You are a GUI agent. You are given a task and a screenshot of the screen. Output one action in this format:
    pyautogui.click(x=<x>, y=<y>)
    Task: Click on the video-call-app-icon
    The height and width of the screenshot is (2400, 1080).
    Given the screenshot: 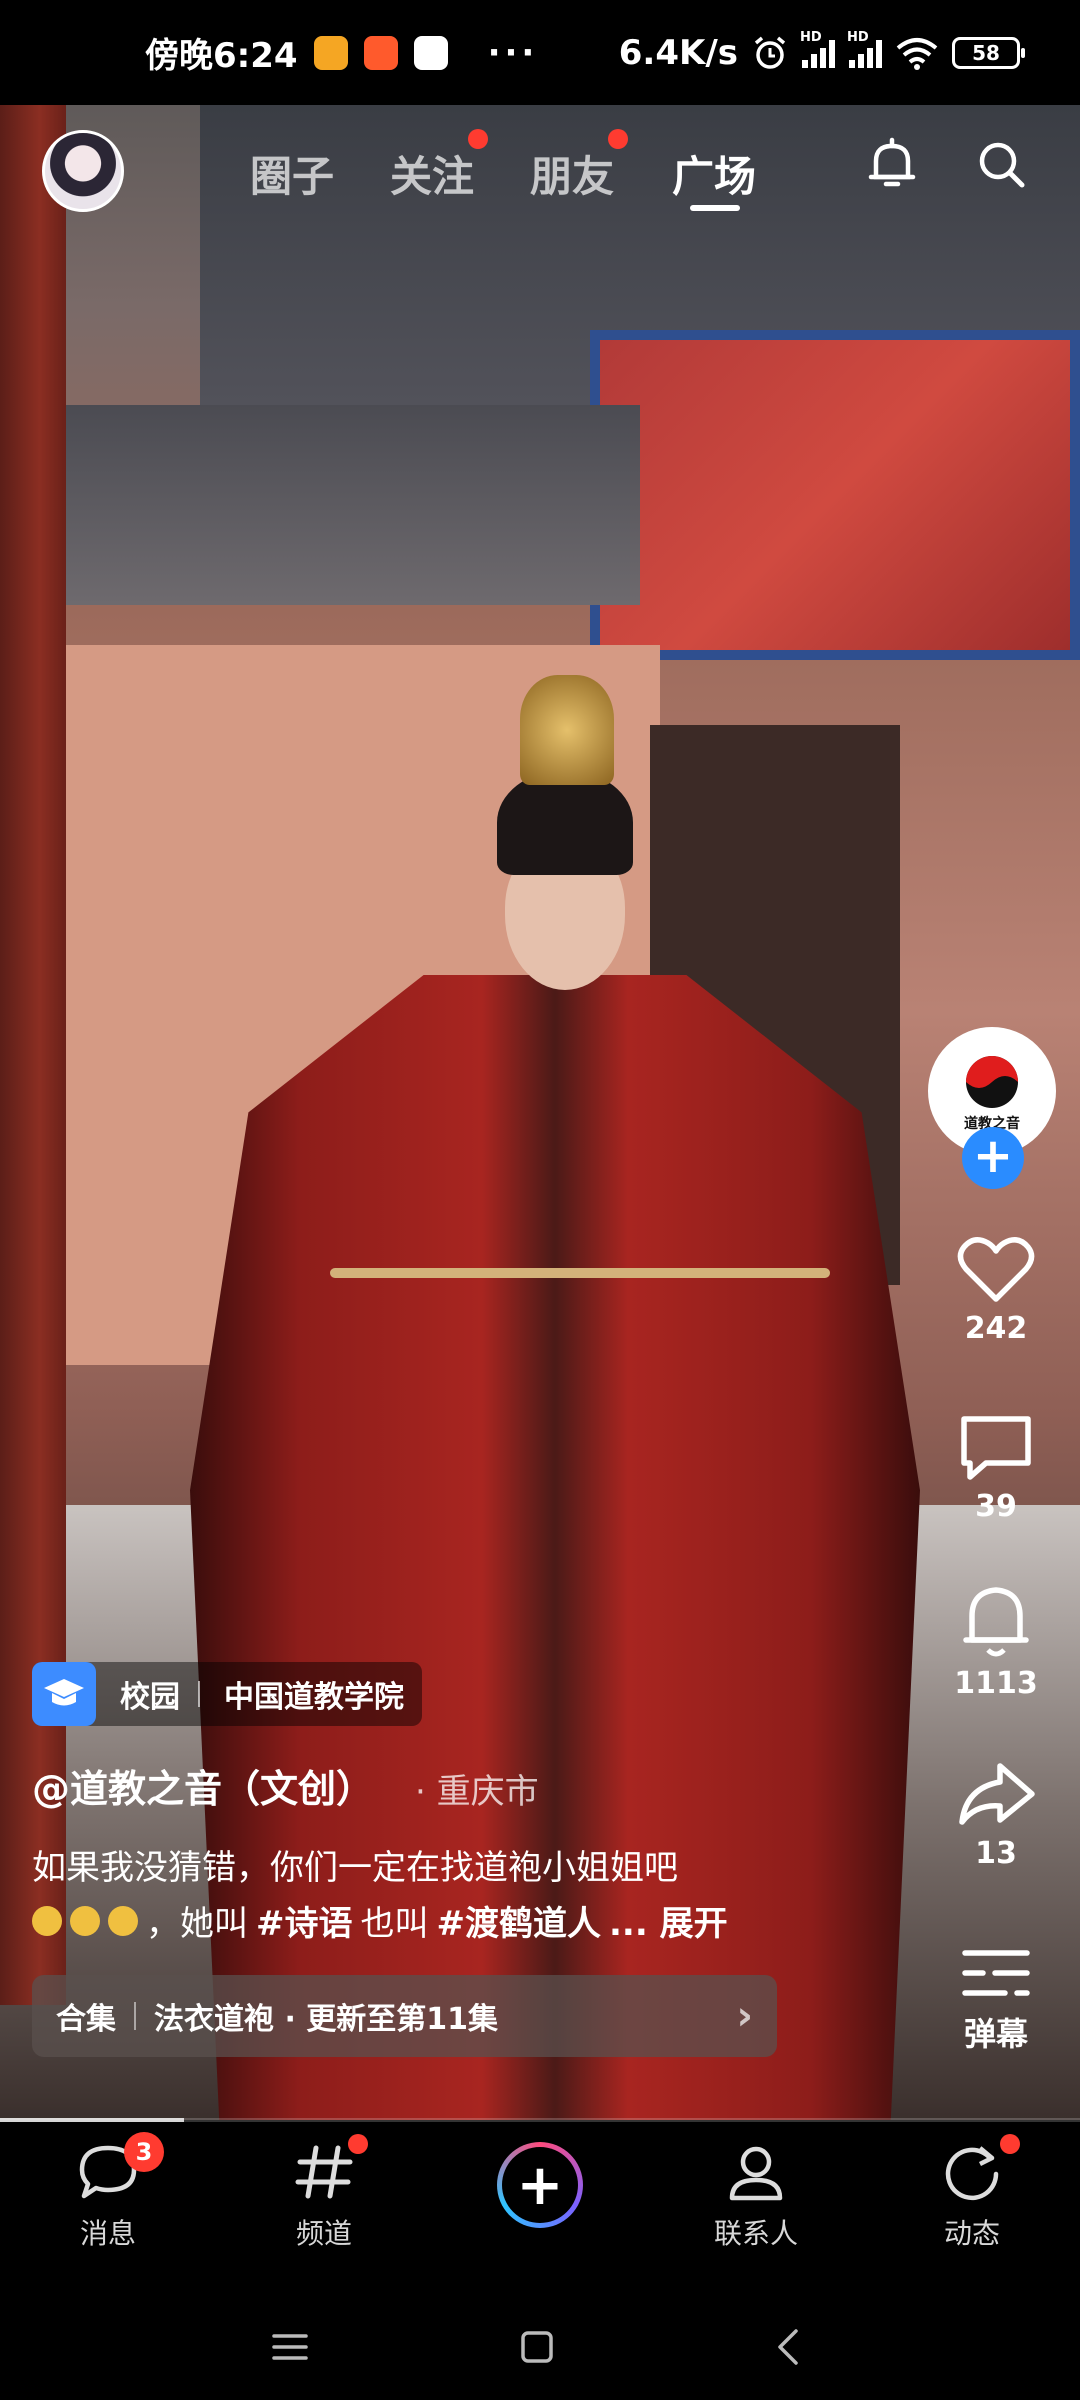 What is the action you would take?
    pyautogui.click(x=380, y=52)
    